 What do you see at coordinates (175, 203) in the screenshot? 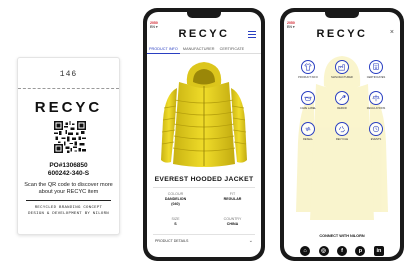
I see `attr-colour-code: (040)` at bounding box center [175, 203].